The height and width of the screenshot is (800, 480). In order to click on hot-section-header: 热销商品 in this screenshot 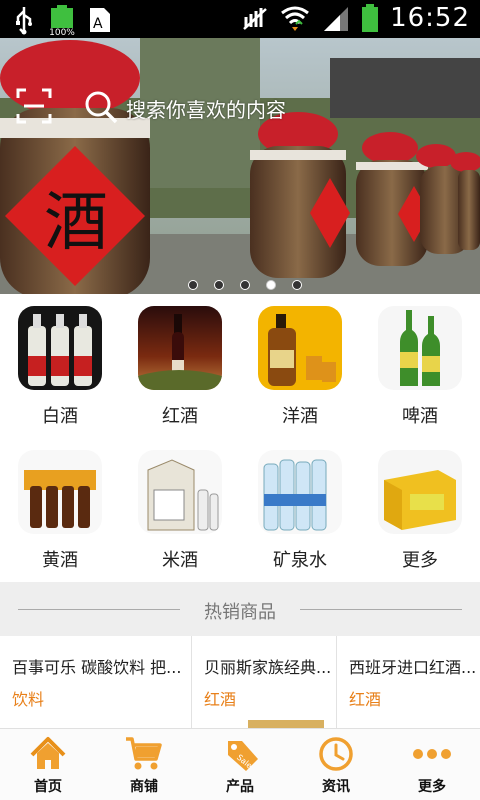, I will do `click(240, 609)`.